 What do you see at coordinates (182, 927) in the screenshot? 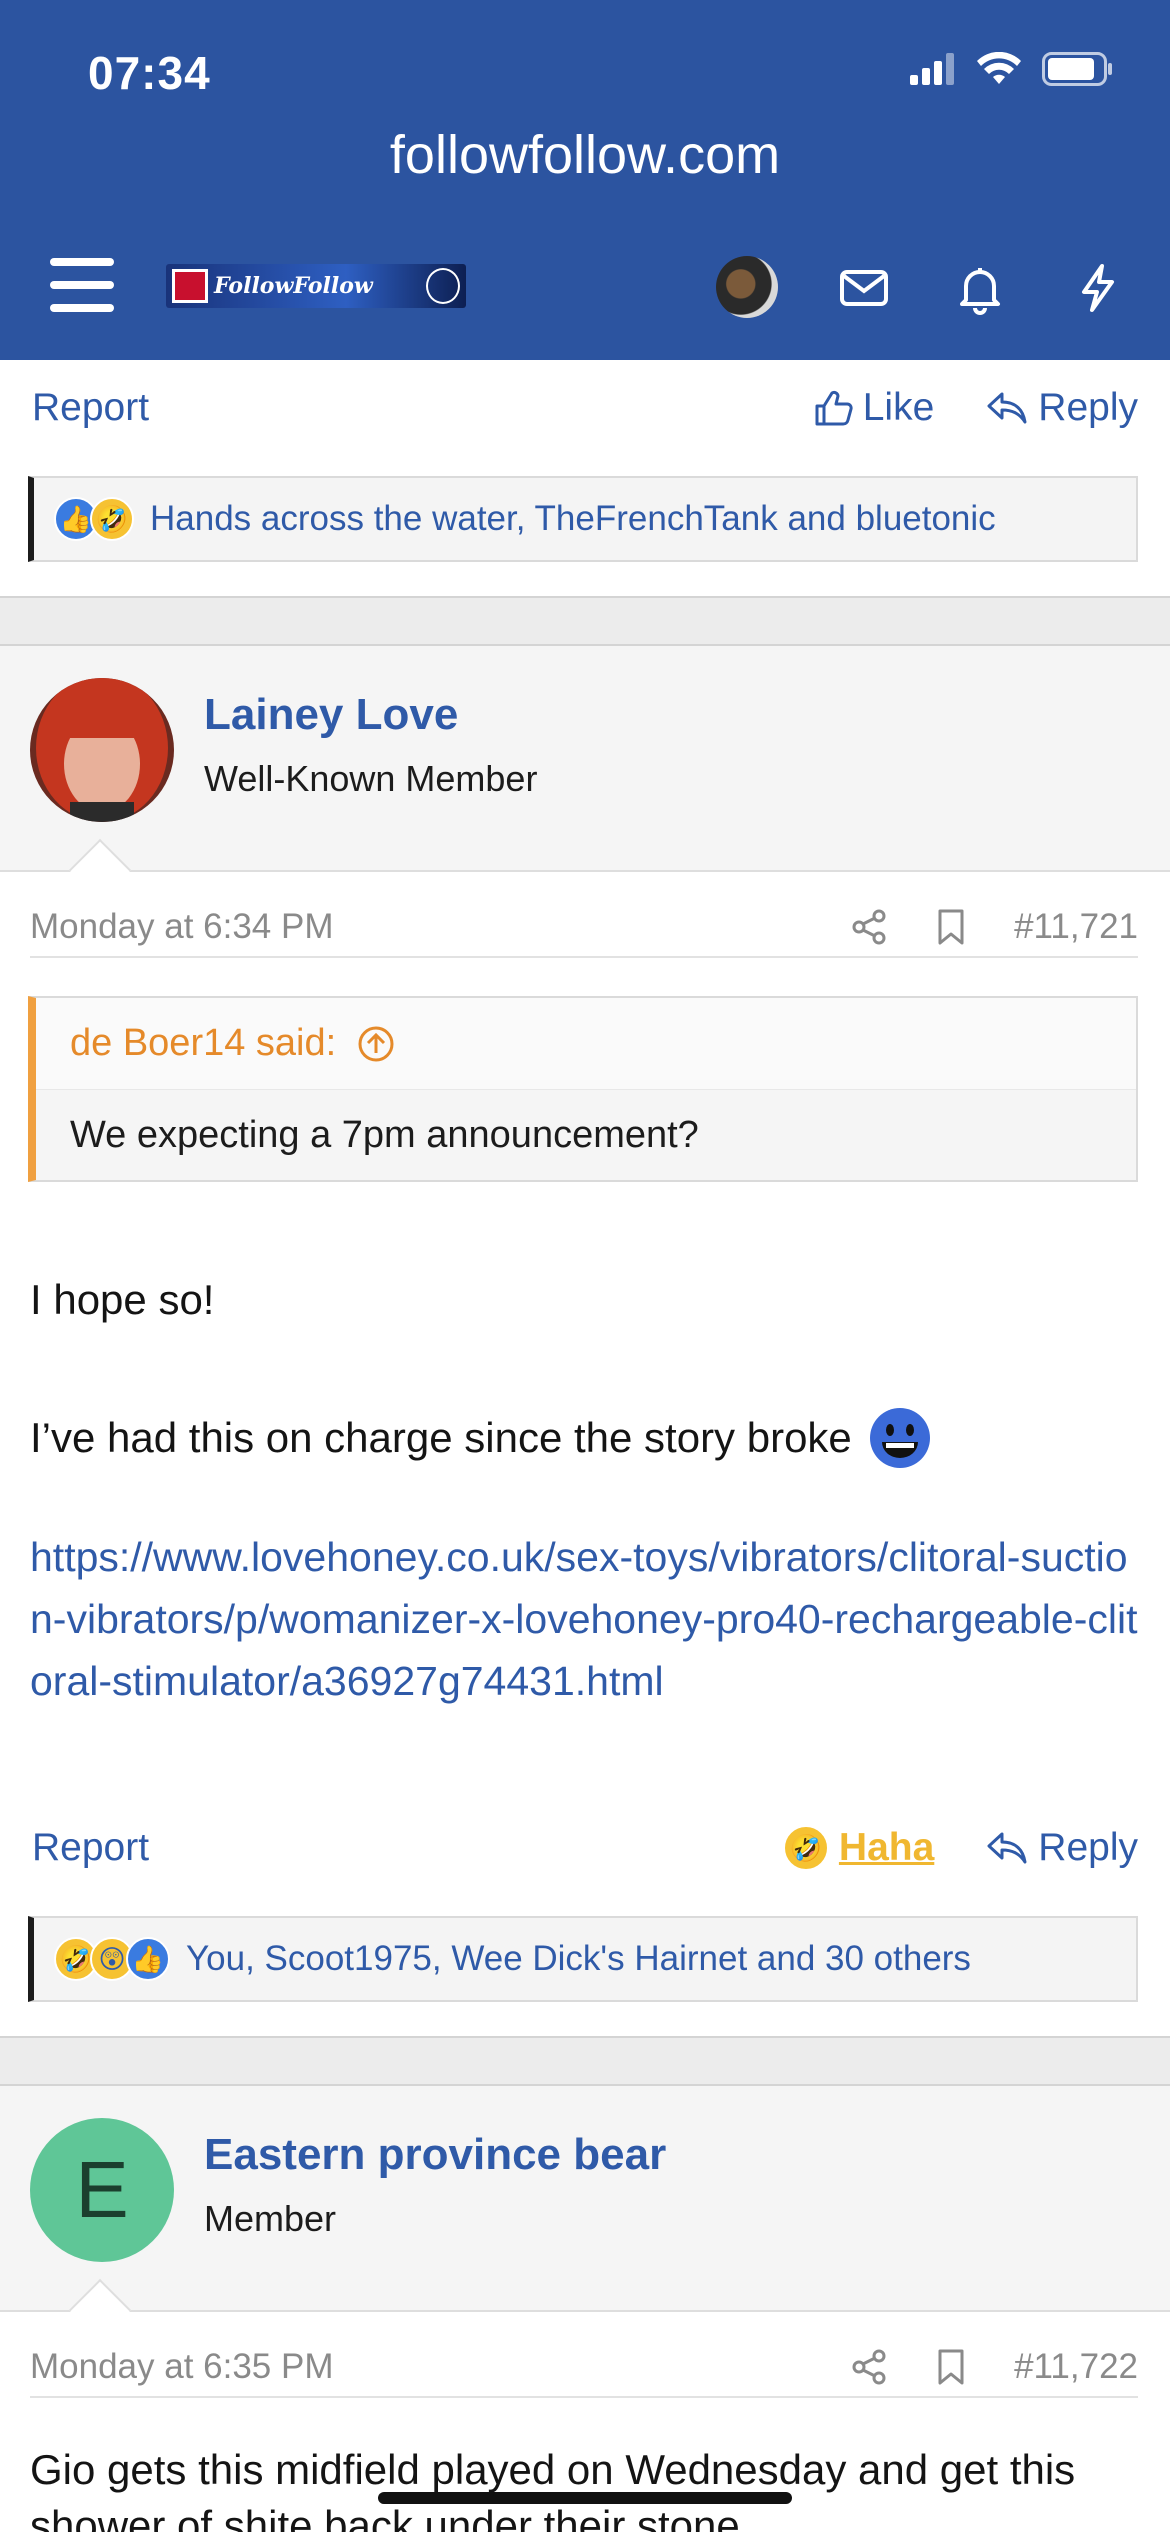
I see `post-date: Monday at 6:34 PM` at bounding box center [182, 927].